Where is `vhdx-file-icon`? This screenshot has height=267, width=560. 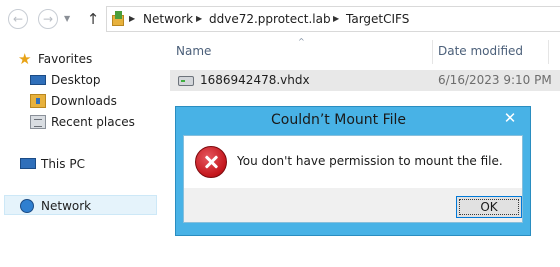
vhdx-file-icon is located at coordinates (186, 81).